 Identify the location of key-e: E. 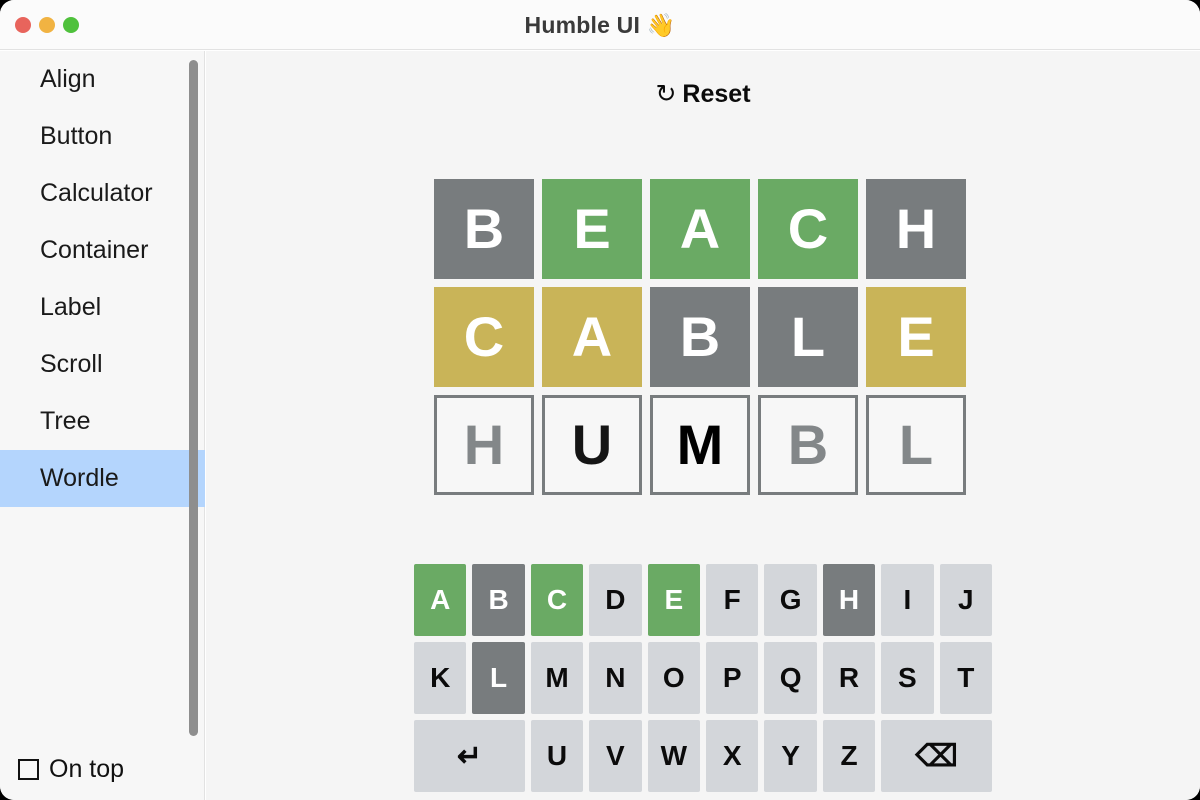
(673, 600).